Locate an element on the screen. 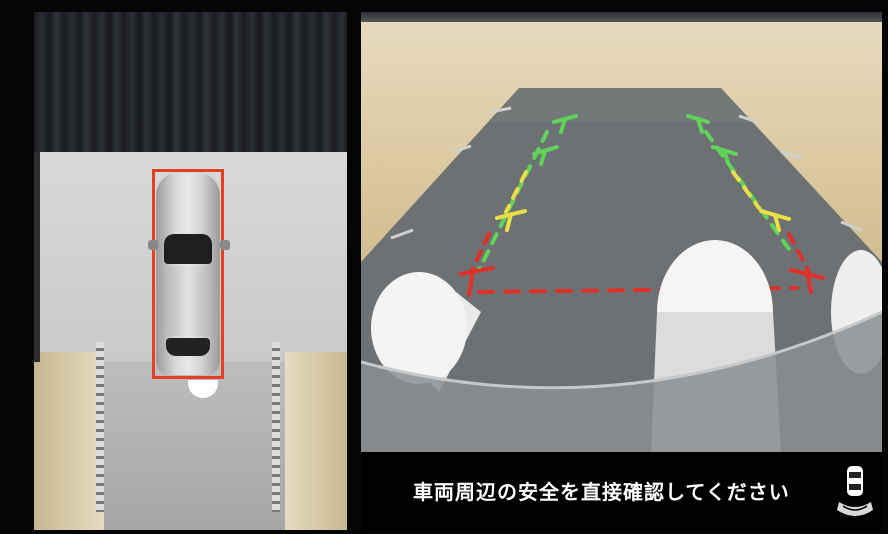 The image size is (888, 534). vehicle-roof is located at coordinates (188, 301).